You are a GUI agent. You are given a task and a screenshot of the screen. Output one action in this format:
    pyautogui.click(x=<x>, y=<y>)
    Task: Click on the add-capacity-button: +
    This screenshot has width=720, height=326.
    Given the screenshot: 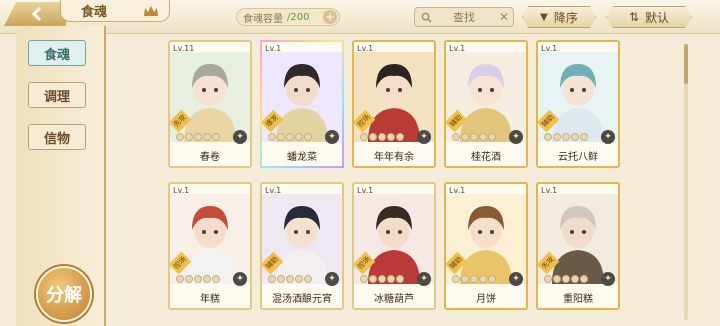 What is the action you would take?
    pyautogui.click(x=330, y=17)
    